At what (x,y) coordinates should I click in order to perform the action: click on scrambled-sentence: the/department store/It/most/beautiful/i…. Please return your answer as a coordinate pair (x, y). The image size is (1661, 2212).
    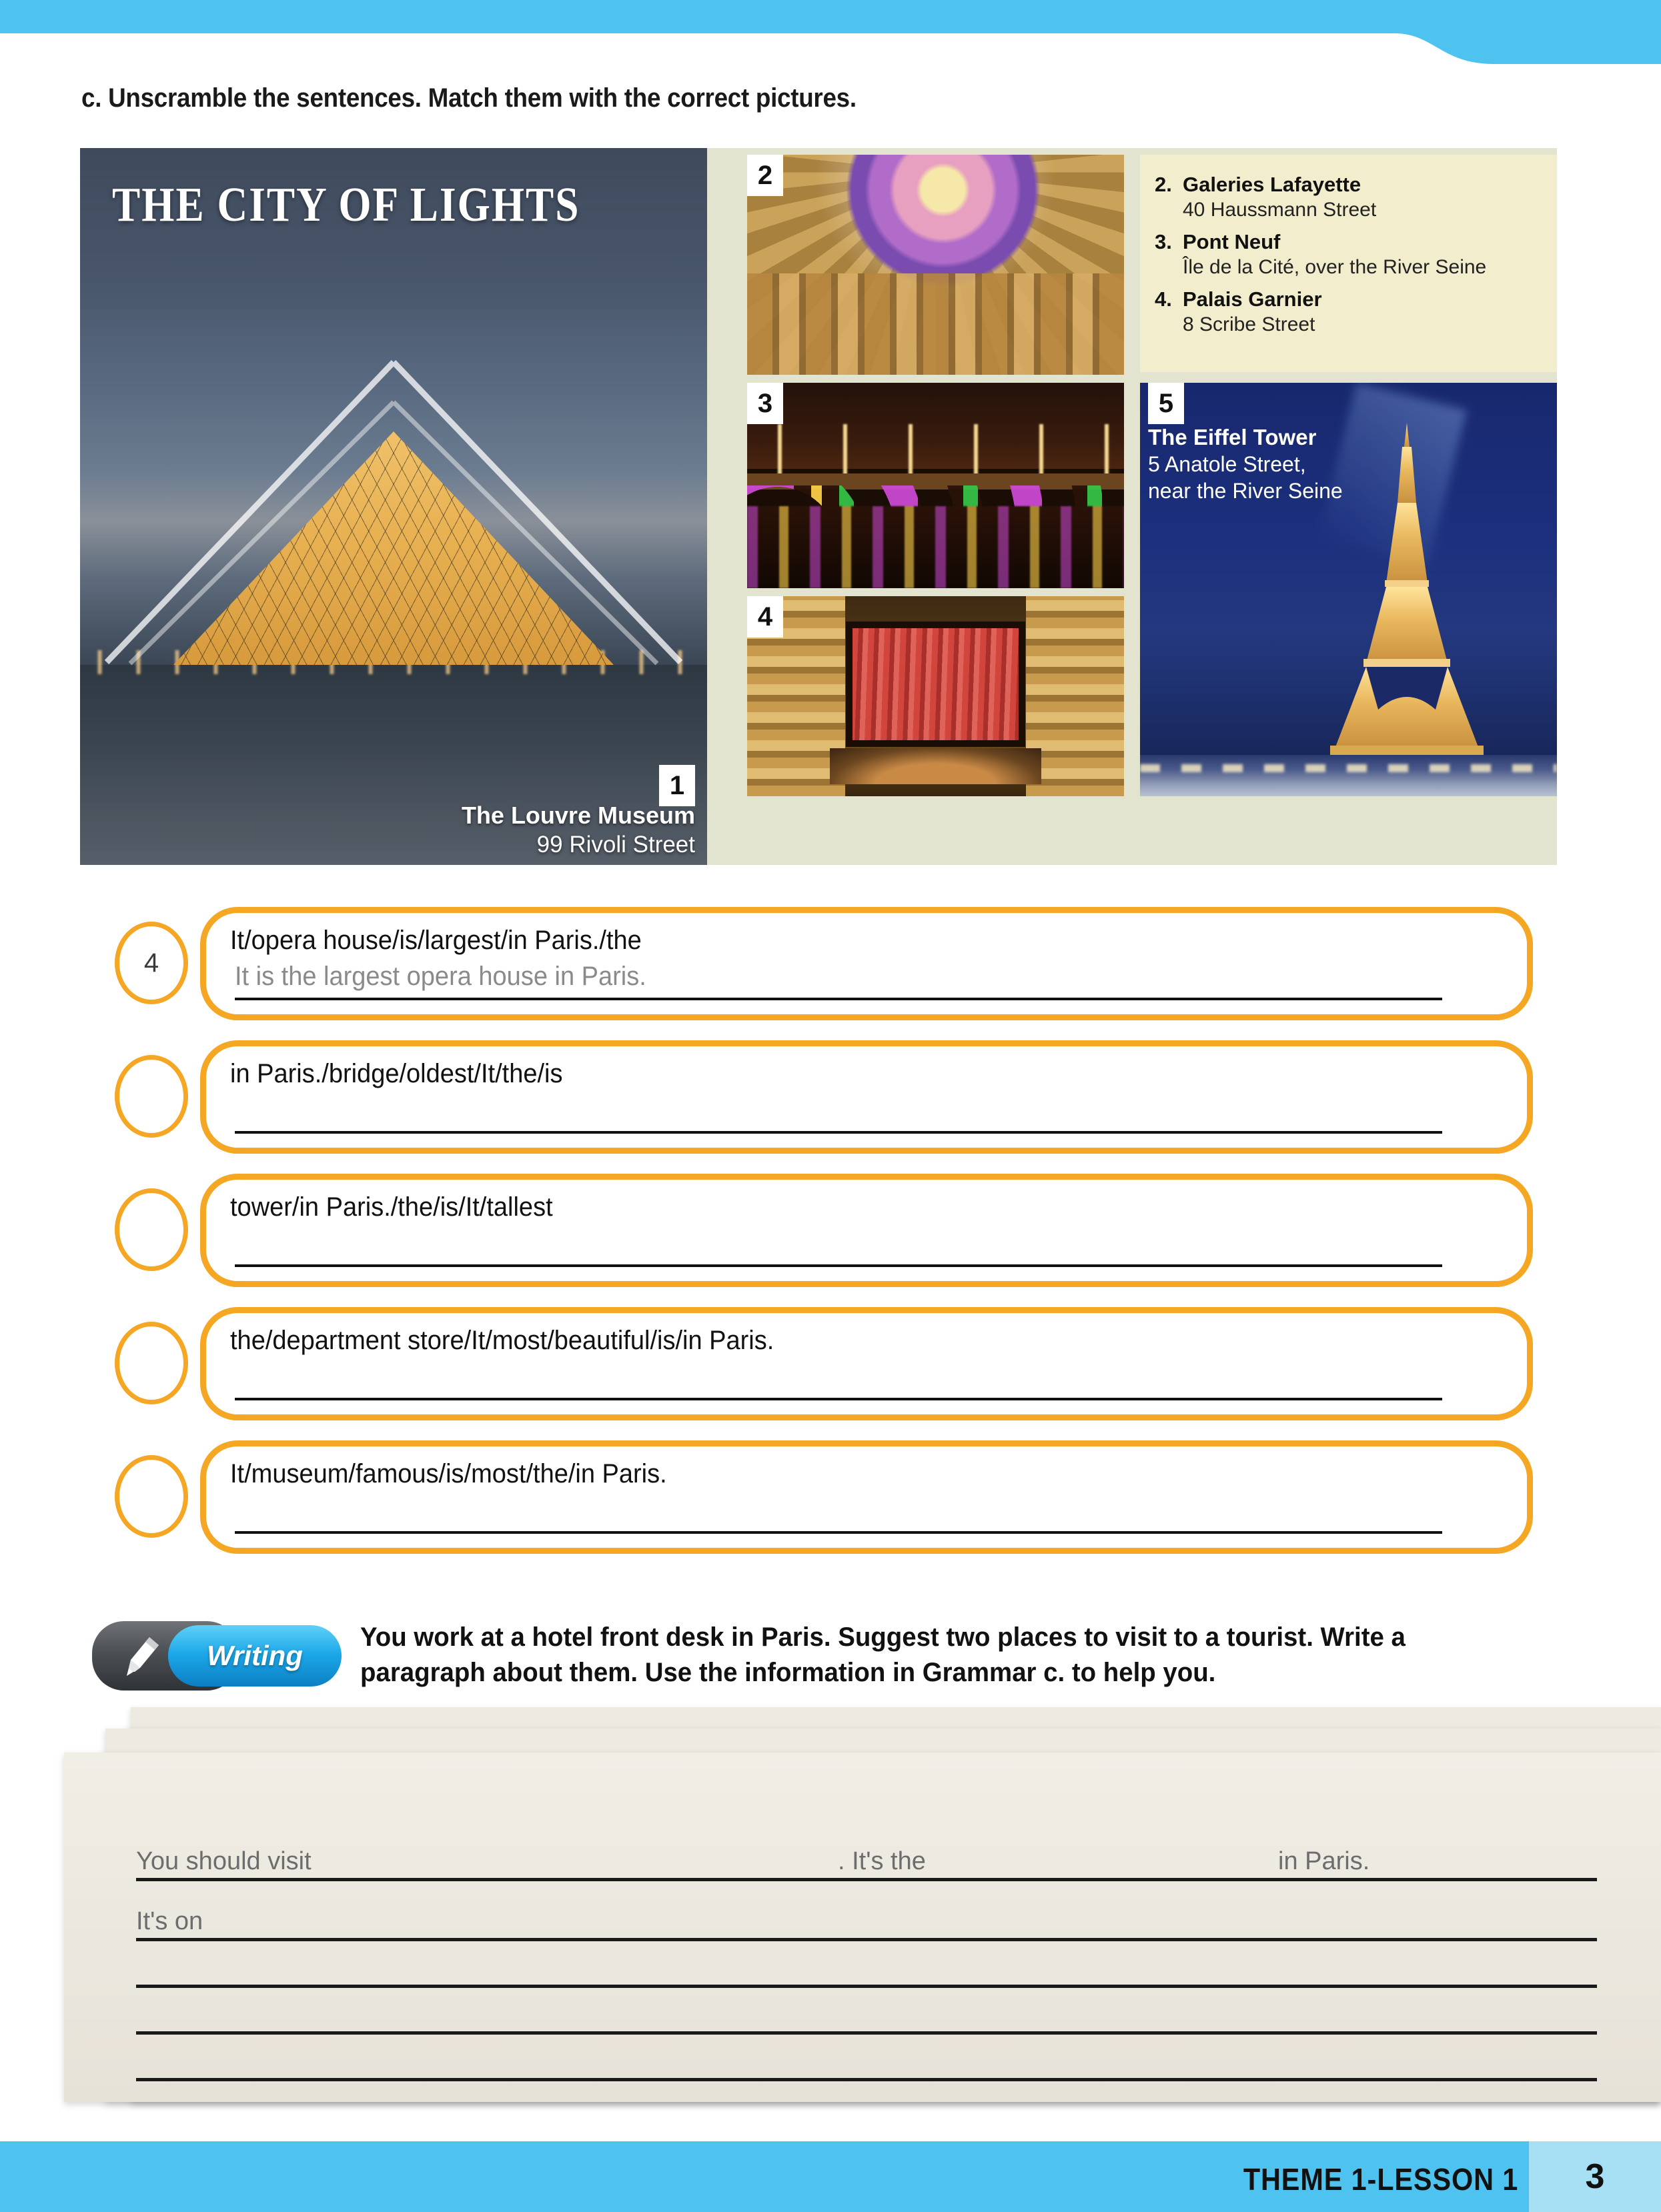
    Looking at the image, I should click on (502, 1340).